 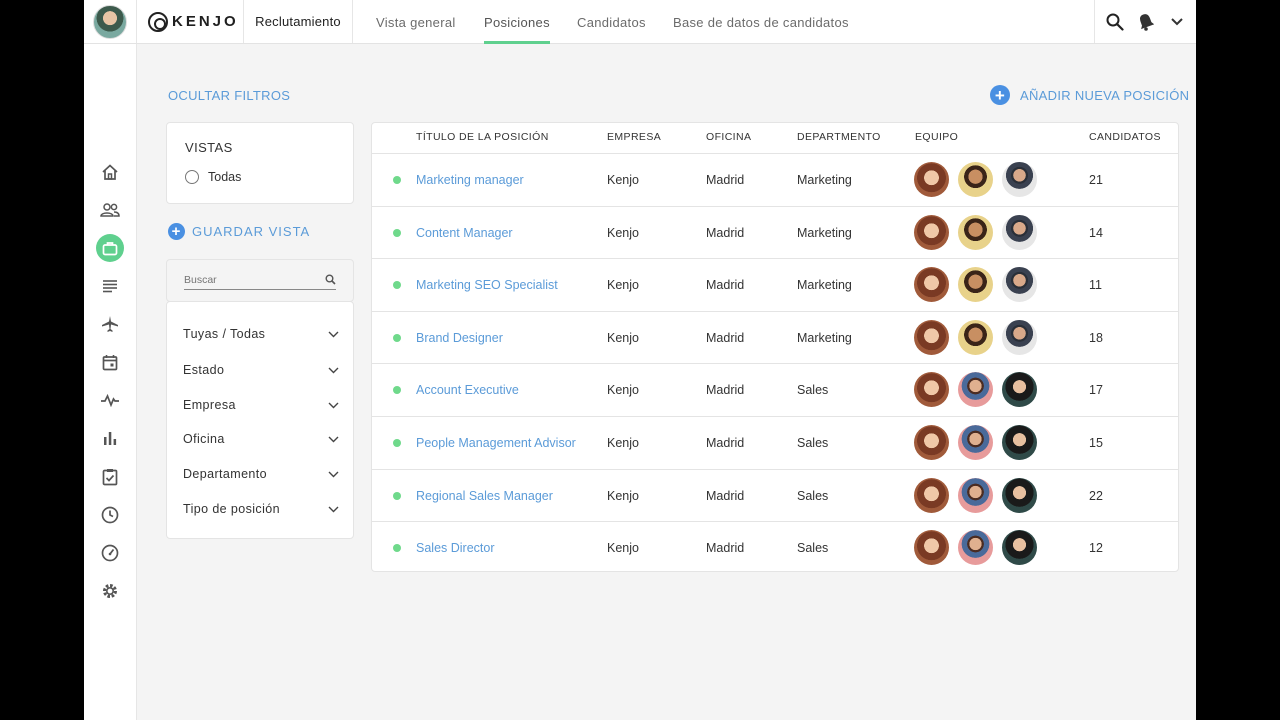 What do you see at coordinates (775, 337) in the screenshot?
I see `table-row: Brand Designer Kenjo Madrid Marketing 18` at bounding box center [775, 337].